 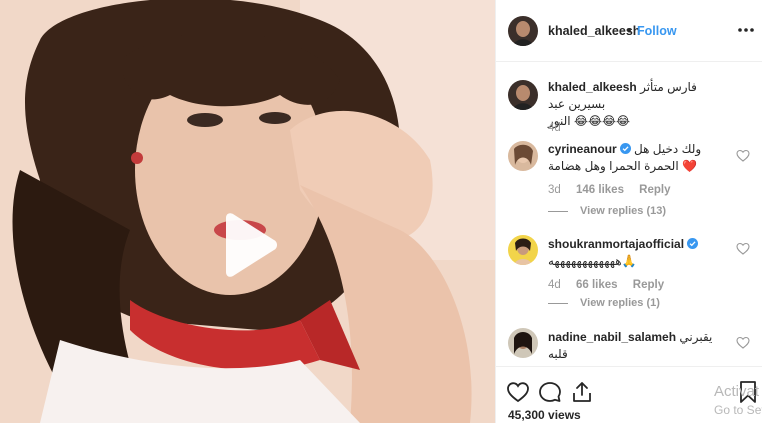 I want to click on play-button, so click(x=248, y=245).